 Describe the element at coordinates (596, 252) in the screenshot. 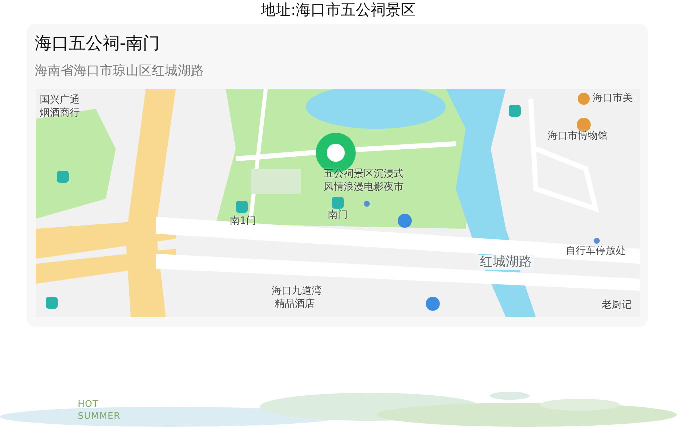

I see `map-place-label: 自行车停放处` at that location.